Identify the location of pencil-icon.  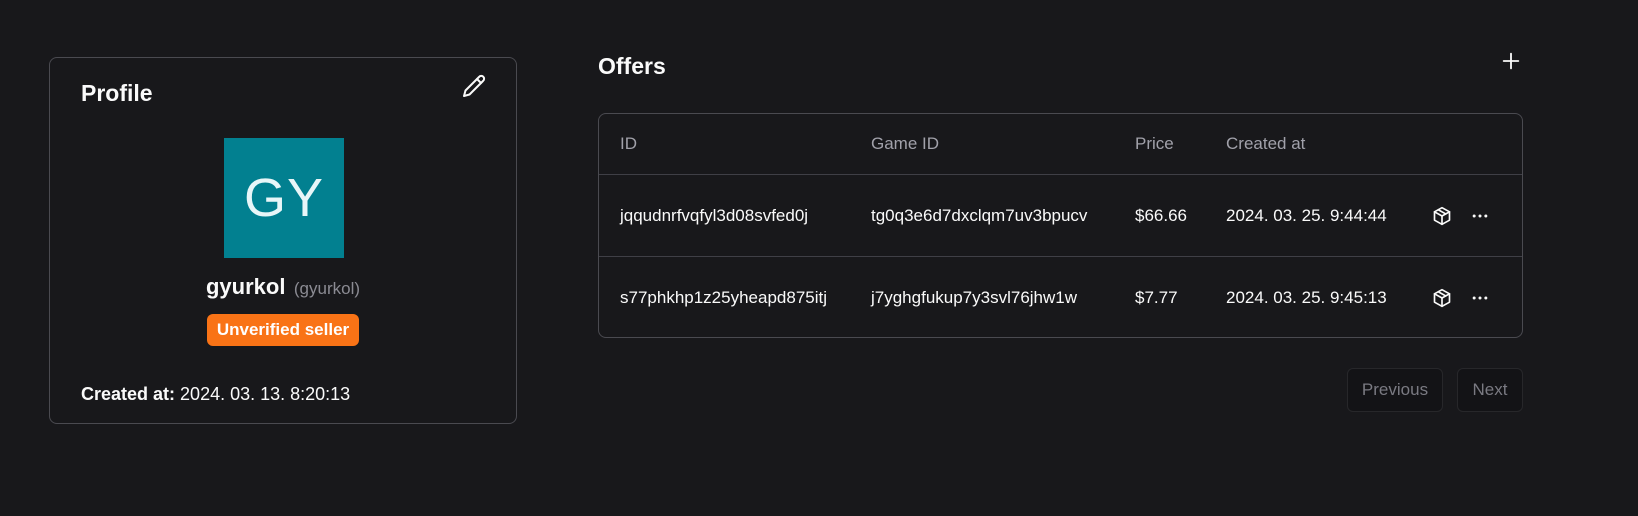
(474, 85).